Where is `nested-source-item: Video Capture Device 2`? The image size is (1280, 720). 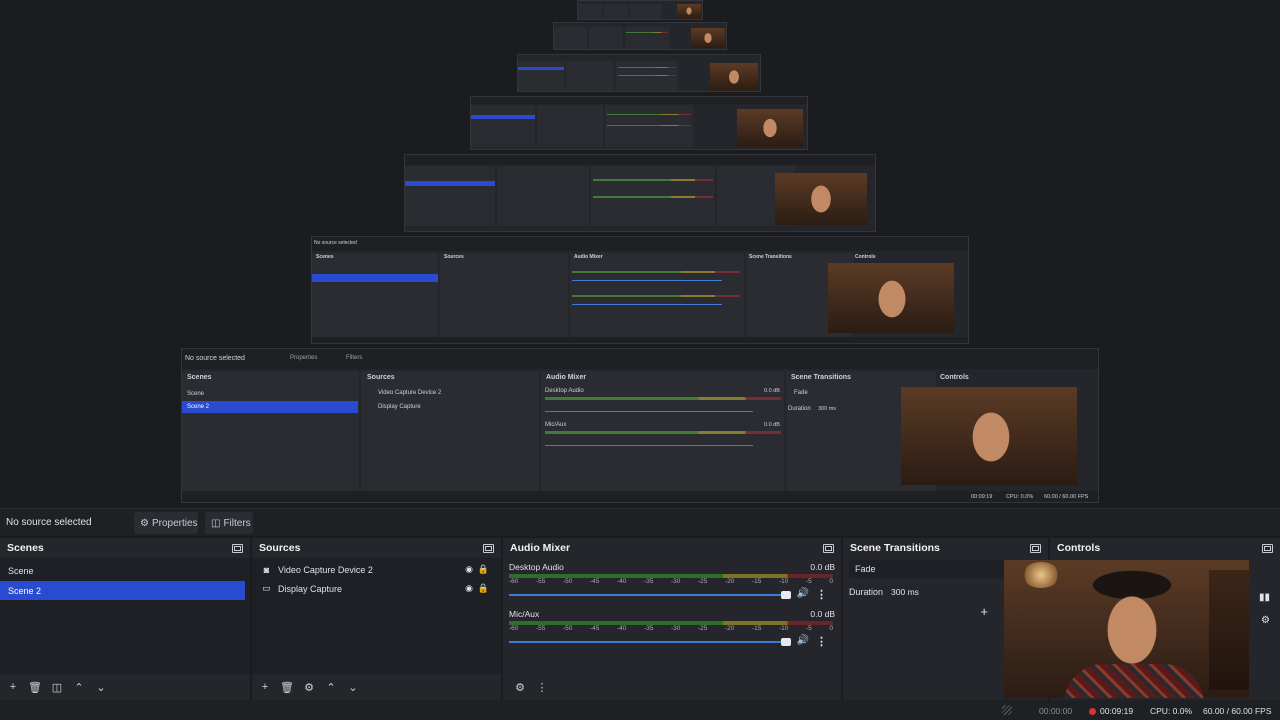 nested-source-item: Video Capture Device 2 is located at coordinates (410, 393).